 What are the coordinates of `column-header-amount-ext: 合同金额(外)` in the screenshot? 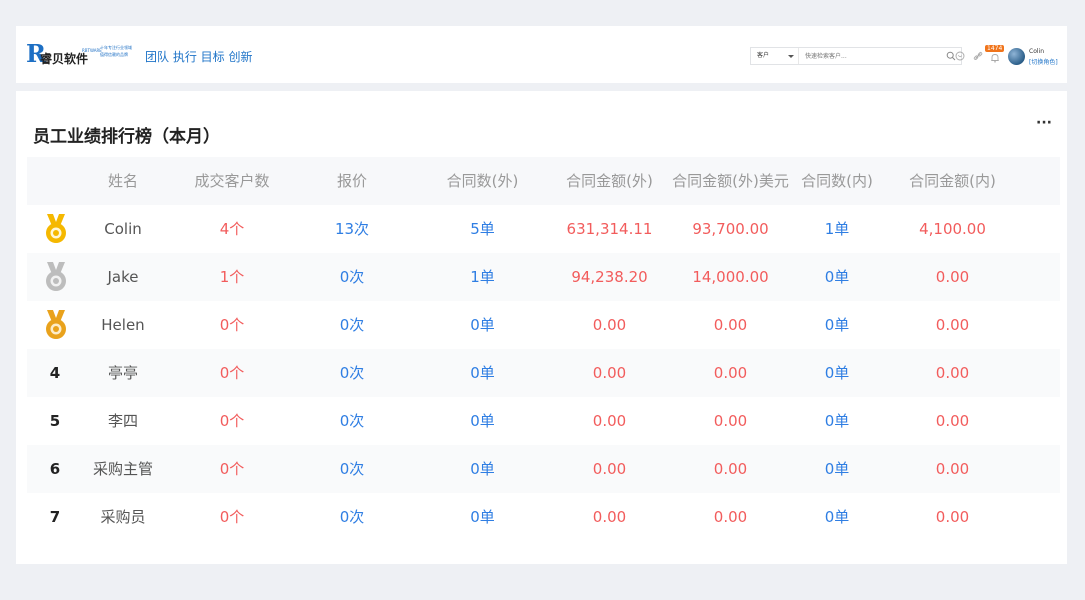 It's located at (609, 181).